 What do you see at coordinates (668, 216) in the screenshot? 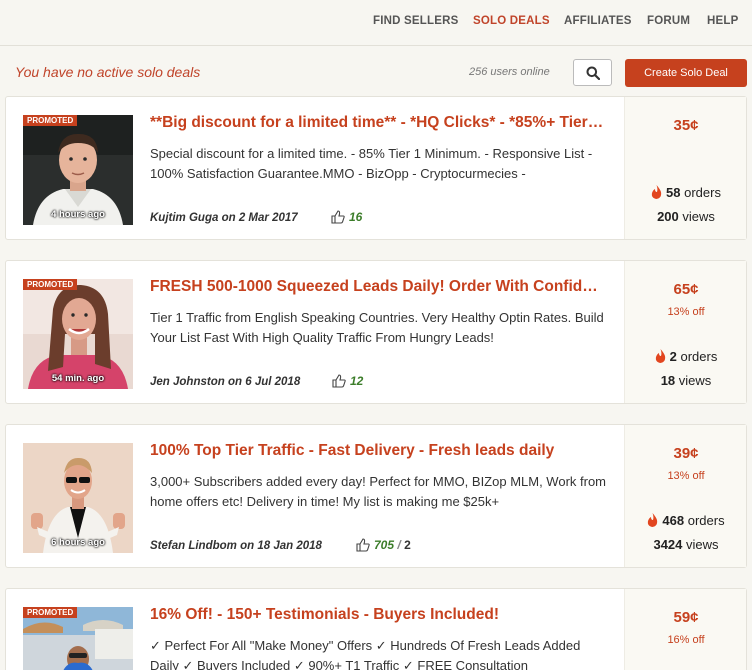
I see `views-value: 200` at bounding box center [668, 216].